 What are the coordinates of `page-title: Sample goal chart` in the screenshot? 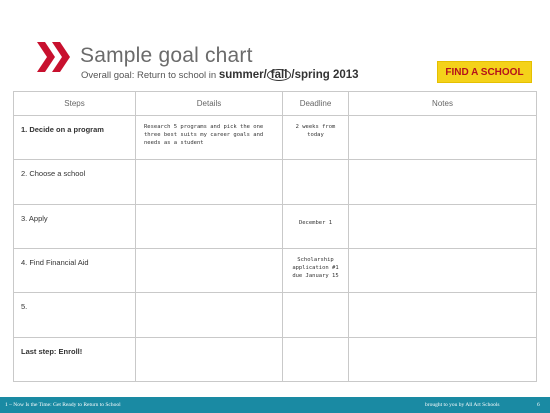 It's located at (166, 55).